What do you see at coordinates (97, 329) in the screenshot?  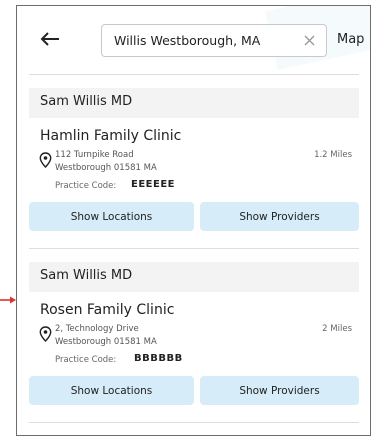 I see `address-line1: 2, Technology Drive` at bounding box center [97, 329].